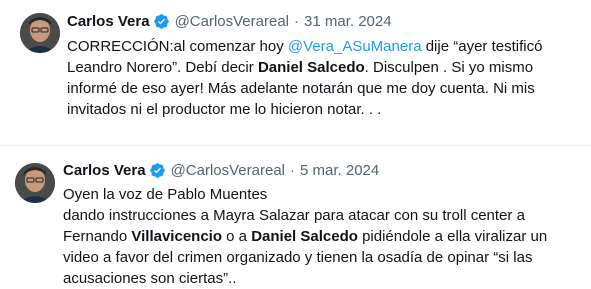 Image resolution: width=591 pixels, height=289 pixels. Describe the element at coordinates (165, 194) in the screenshot. I see `text-line: Oyen la voz de Pablo Muentes` at that location.